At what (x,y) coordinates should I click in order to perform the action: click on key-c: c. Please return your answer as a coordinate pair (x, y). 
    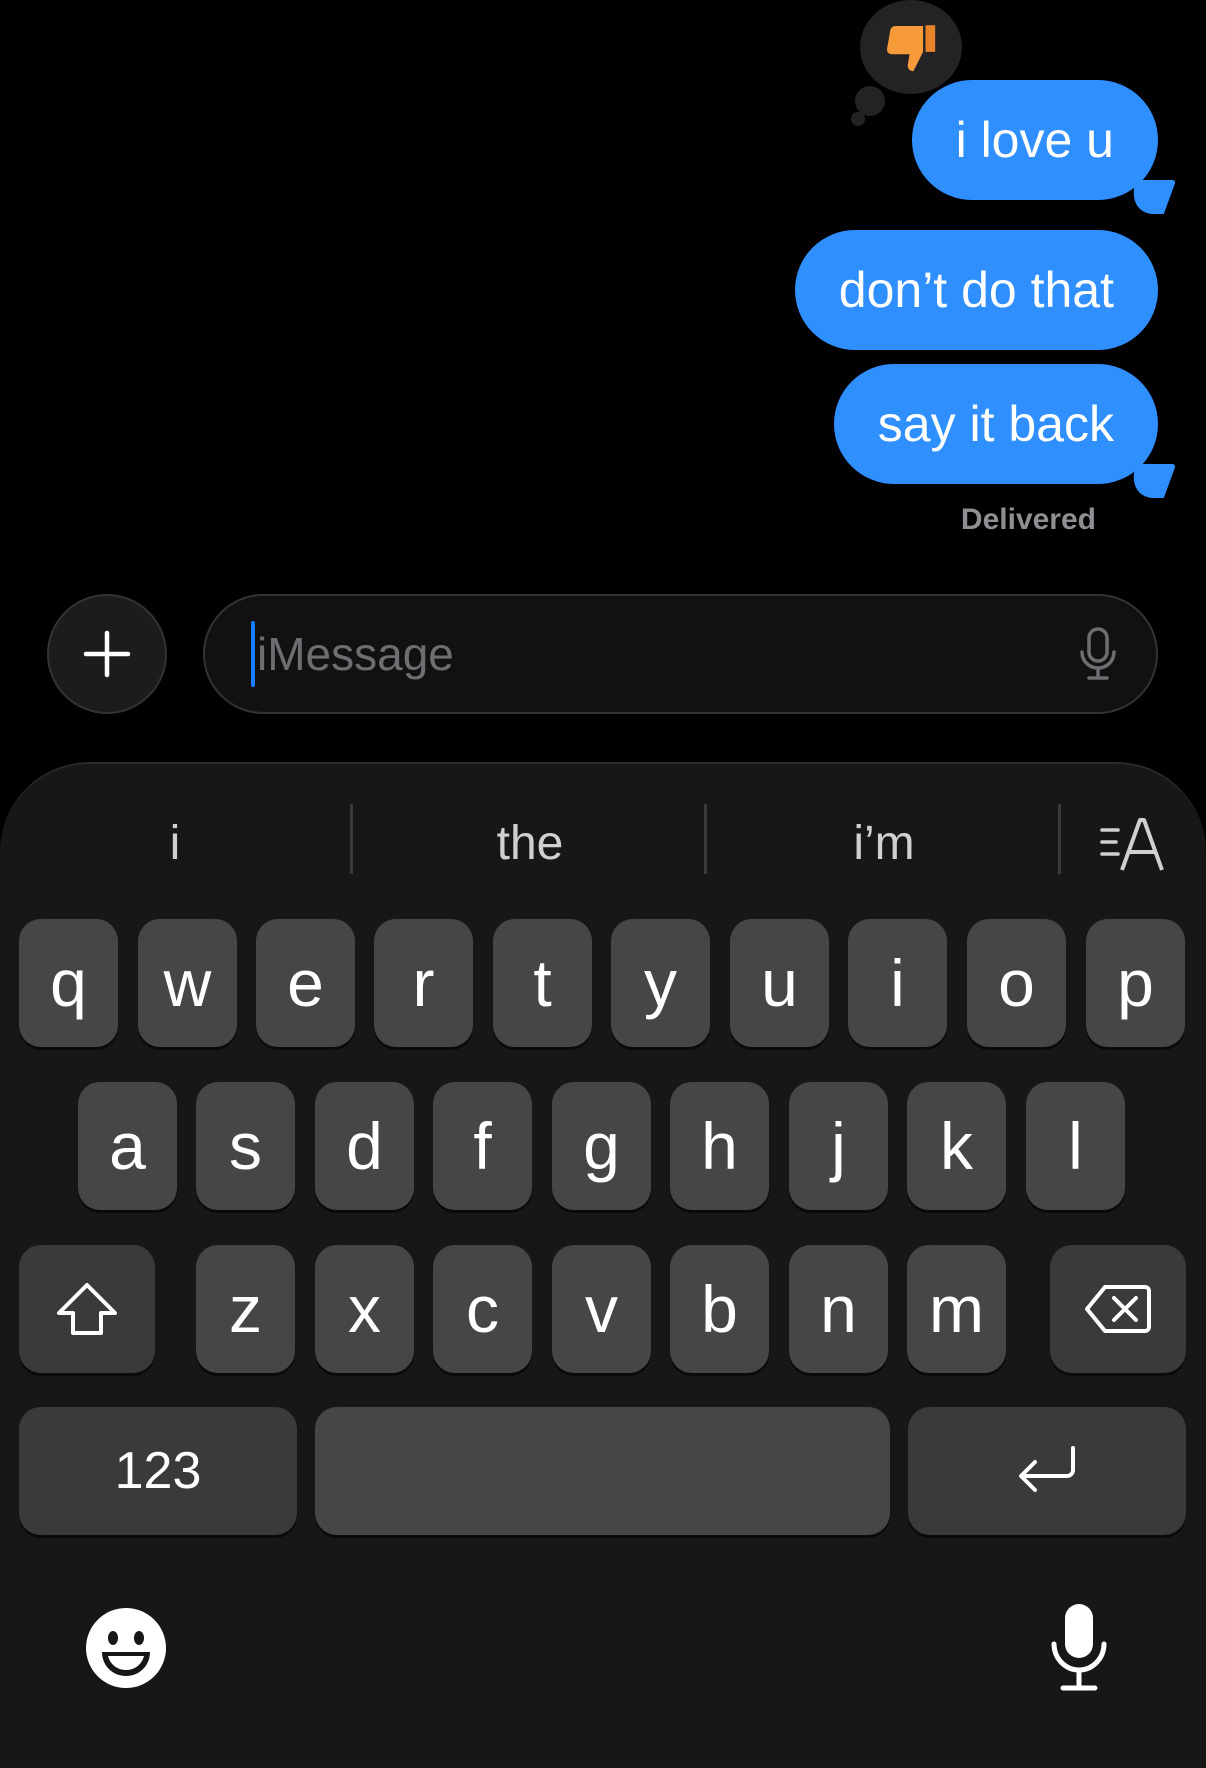
    Looking at the image, I should click on (482, 1309).